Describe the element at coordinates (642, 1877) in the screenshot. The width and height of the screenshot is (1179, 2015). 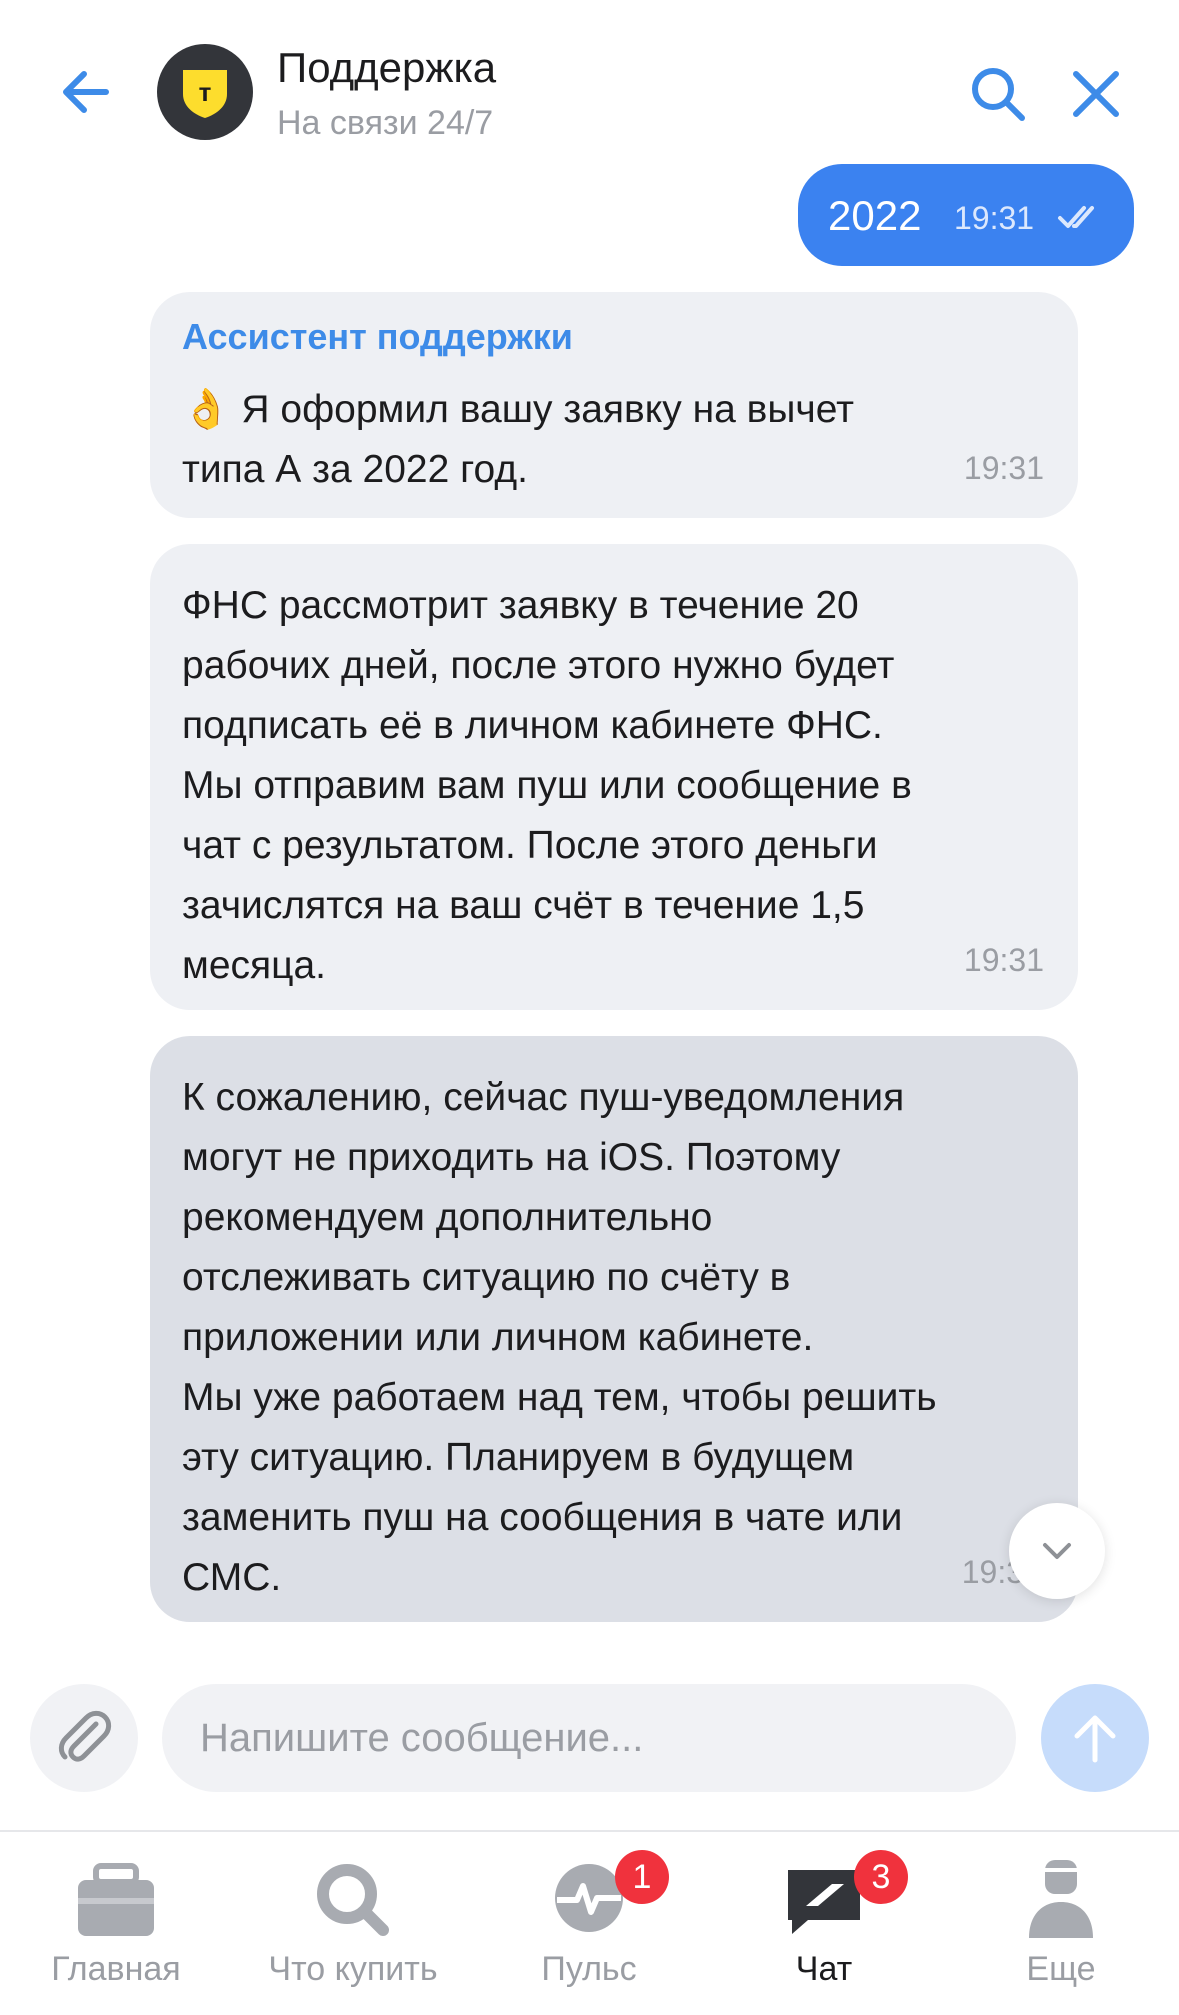
I see `notification-badge: 1` at that location.